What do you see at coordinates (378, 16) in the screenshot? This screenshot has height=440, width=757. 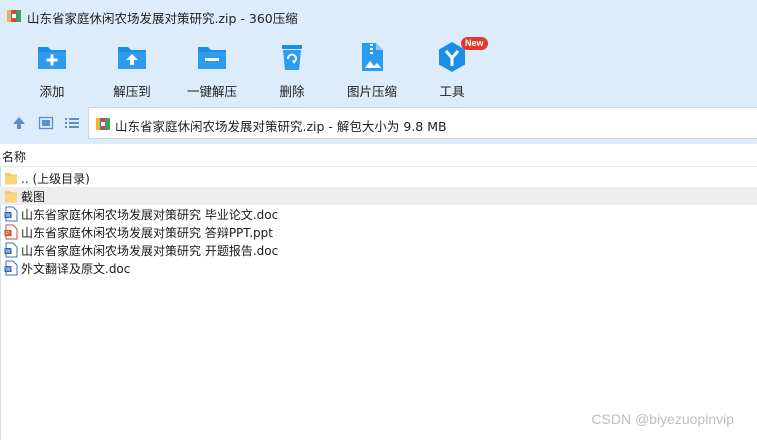 I see `title-bar: 山东省家庭休闲农场发展对策研究.zip - 360压缩` at bounding box center [378, 16].